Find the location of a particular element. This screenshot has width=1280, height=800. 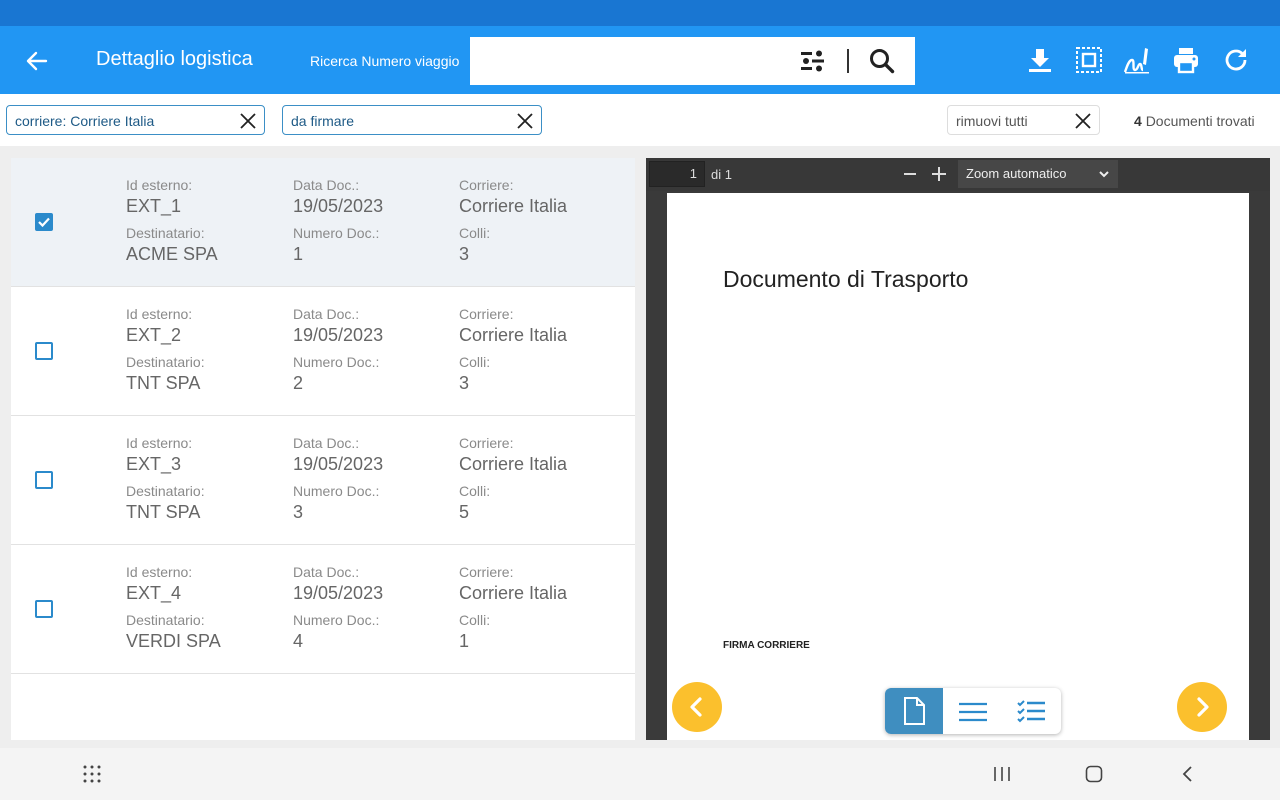

search-box is located at coordinates (692, 61).